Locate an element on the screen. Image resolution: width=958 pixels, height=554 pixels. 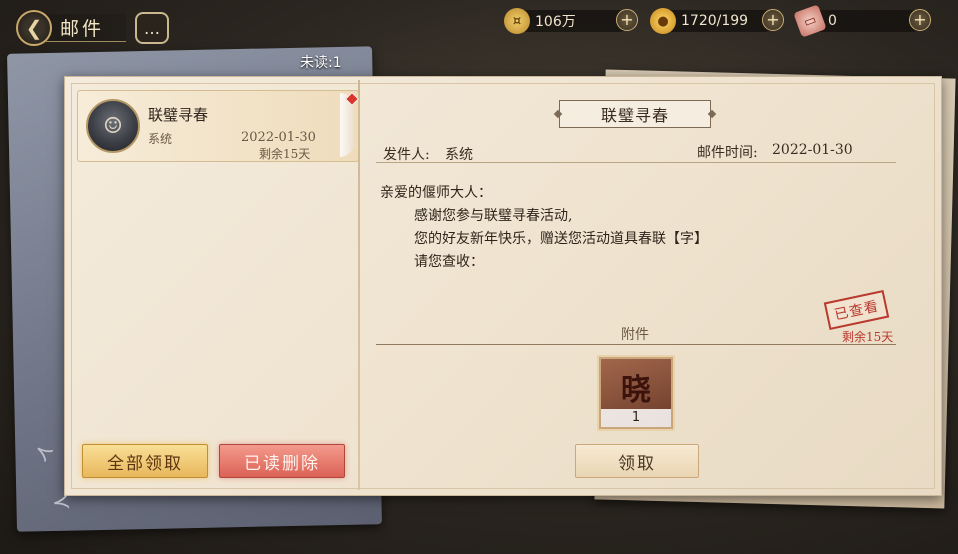
stamp-remain: 剩余15天 is located at coordinates (868, 337).